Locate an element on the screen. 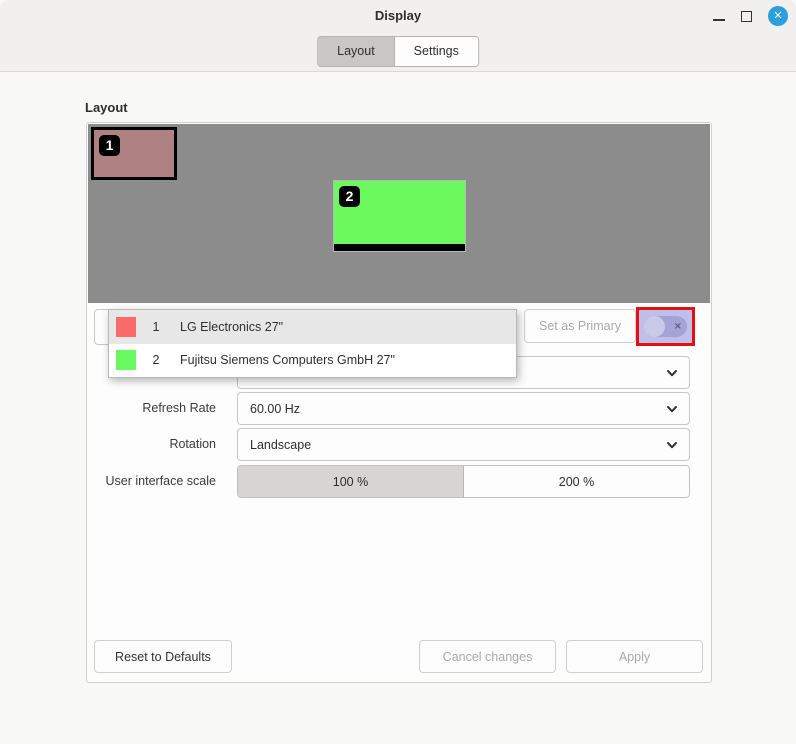  monitor-2-stand is located at coordinates (399, 247).